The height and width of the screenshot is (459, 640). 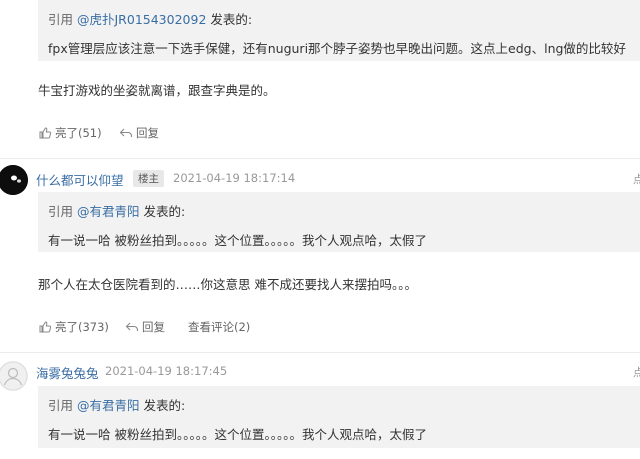 I want to click on user-avatar-icon, so click(x=14, y=376).